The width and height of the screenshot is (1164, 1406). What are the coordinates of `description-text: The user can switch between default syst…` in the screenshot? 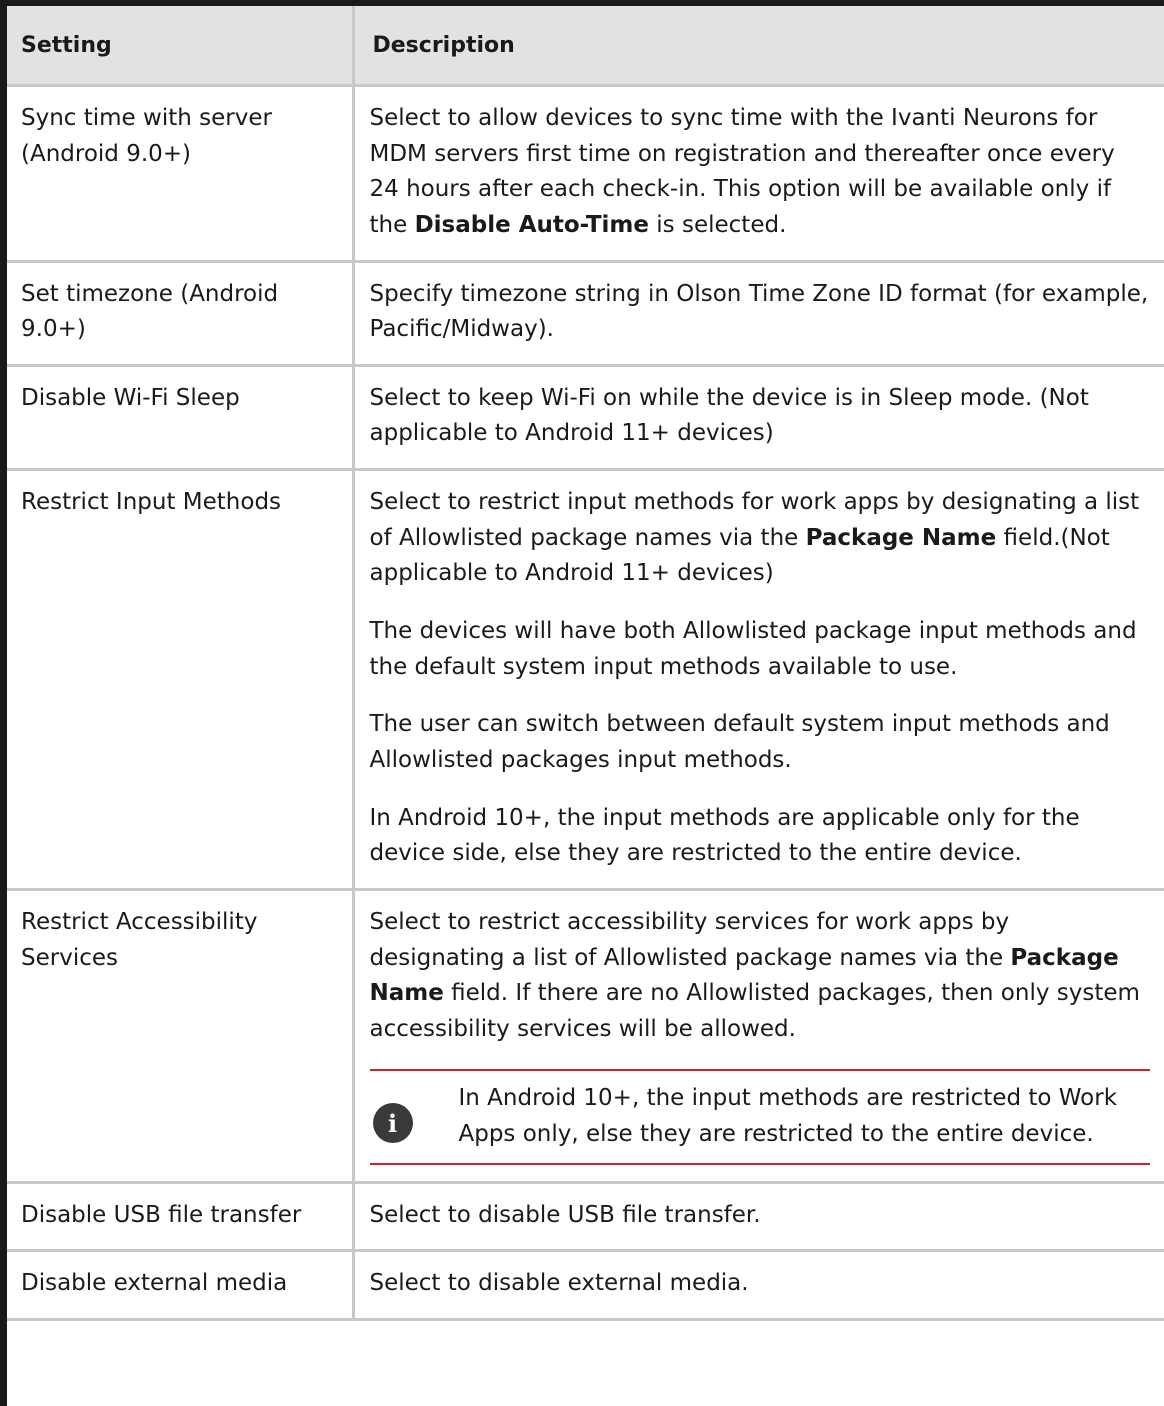 It's located at (739, 742).